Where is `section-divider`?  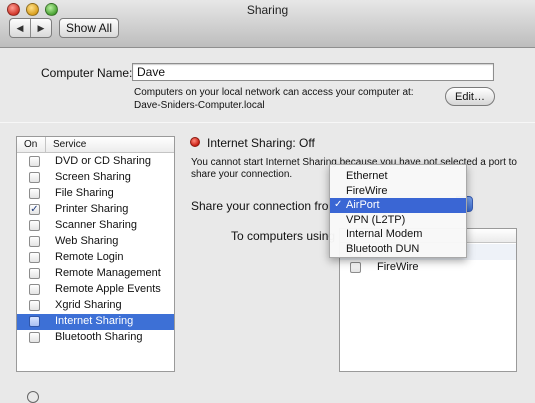
section-divider is located at coordinates (267, 122).